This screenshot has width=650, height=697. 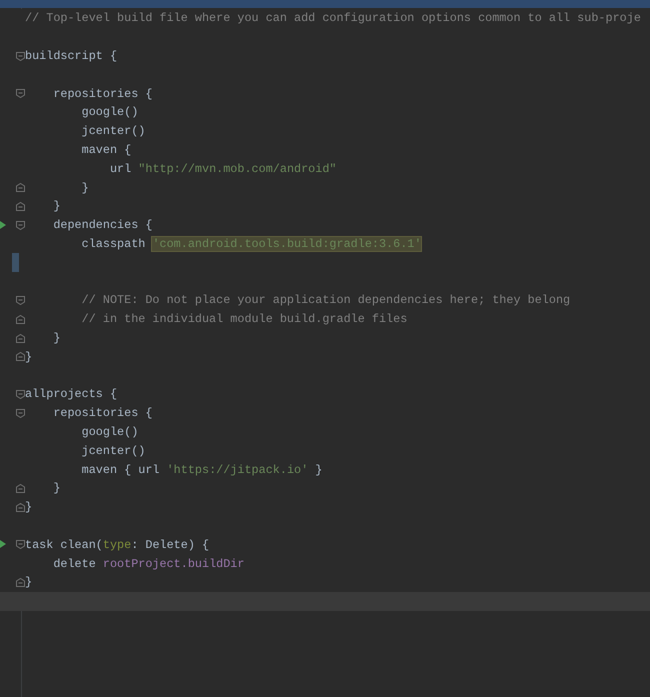 I want to click on code-line: buildscript {, so click(x=71, y=55).